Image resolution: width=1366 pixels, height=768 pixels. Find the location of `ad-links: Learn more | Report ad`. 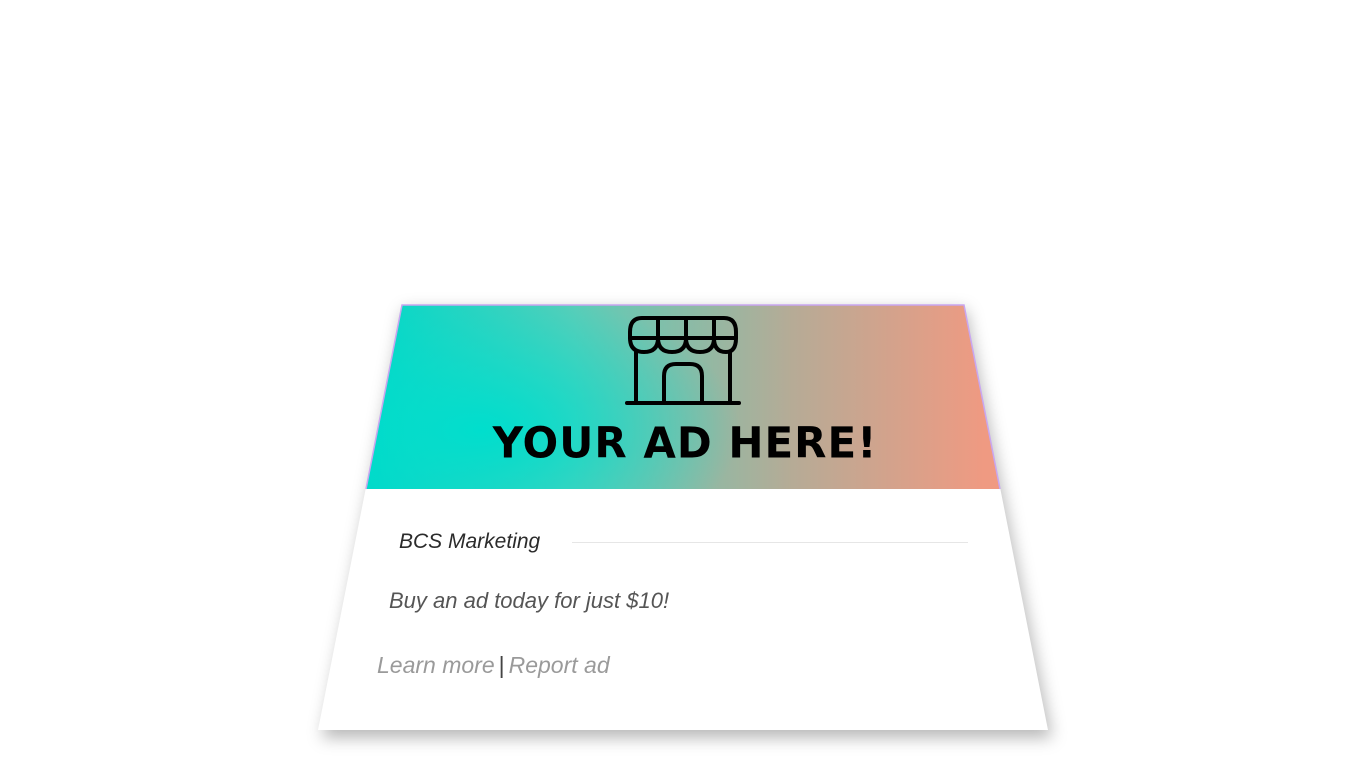

ad-links: Learn more | Report ad is located at coordinates (493, 665).